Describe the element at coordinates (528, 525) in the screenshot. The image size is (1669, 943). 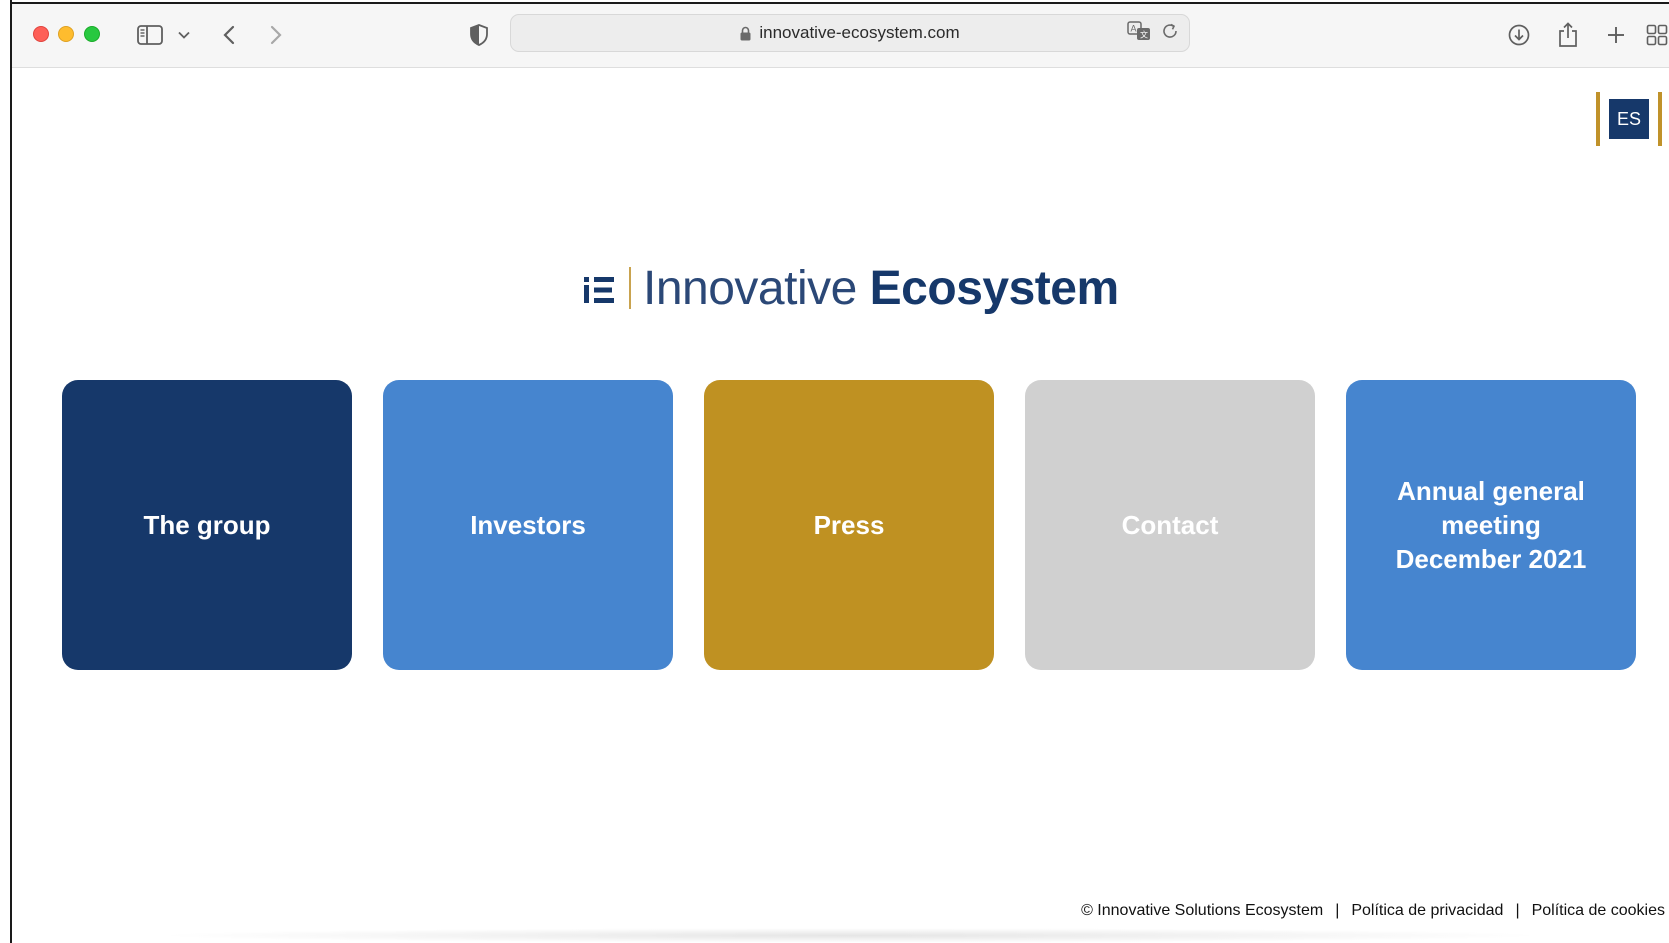
I see `tile-investors: Investors` at that location.